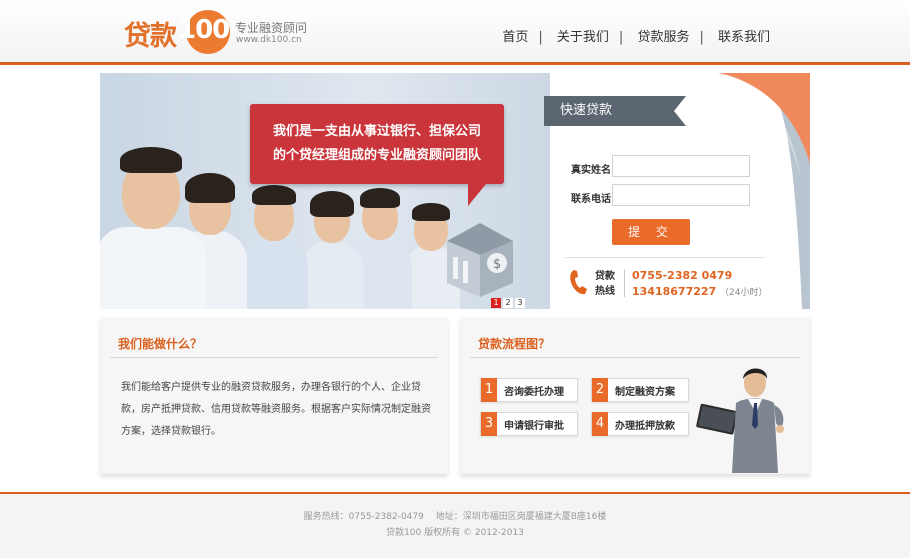 This screenshot has height=558, width=910. What do you see at coordinates (534, 426) in the screenshot?
I see `step-label: 申请银行审批` at bounding box center [534, 426].